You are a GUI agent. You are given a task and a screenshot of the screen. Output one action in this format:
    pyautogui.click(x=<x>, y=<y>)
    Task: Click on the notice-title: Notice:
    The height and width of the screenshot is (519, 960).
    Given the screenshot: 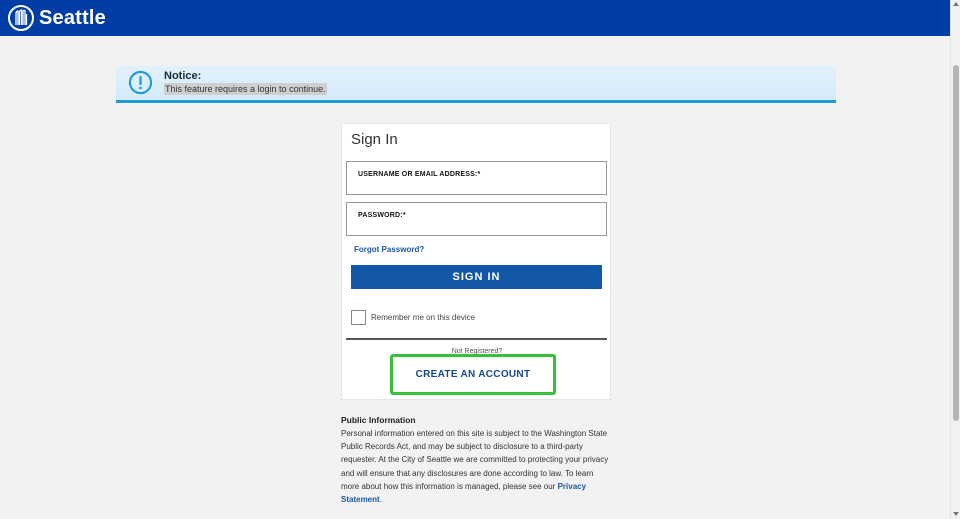 What is the action you would take?
    pyautogui.click(x=183, y=76)
    